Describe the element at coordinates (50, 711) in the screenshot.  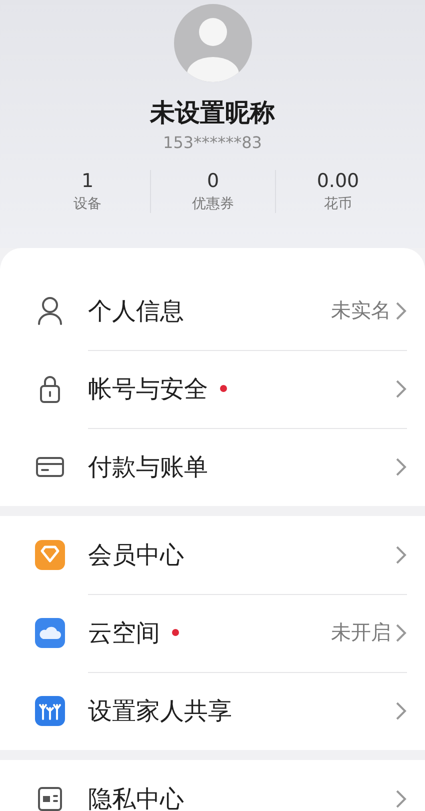
I see `family-icon` at that location.